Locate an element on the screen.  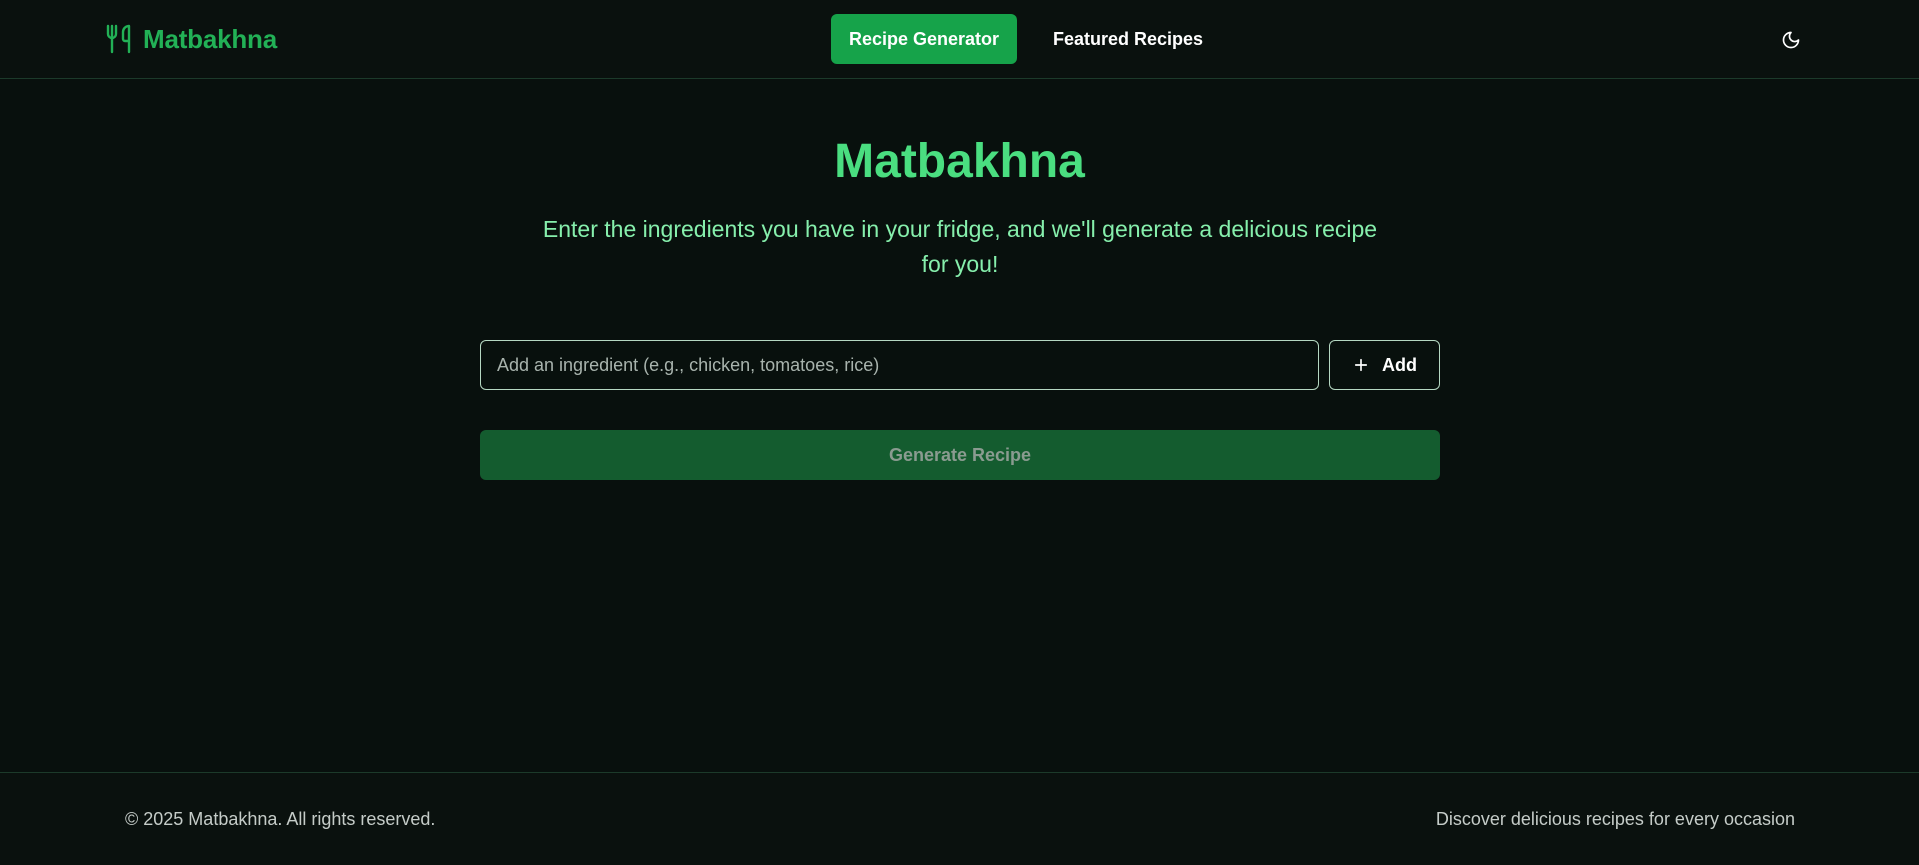
moon-icon is located at coordinates (1791, 40).